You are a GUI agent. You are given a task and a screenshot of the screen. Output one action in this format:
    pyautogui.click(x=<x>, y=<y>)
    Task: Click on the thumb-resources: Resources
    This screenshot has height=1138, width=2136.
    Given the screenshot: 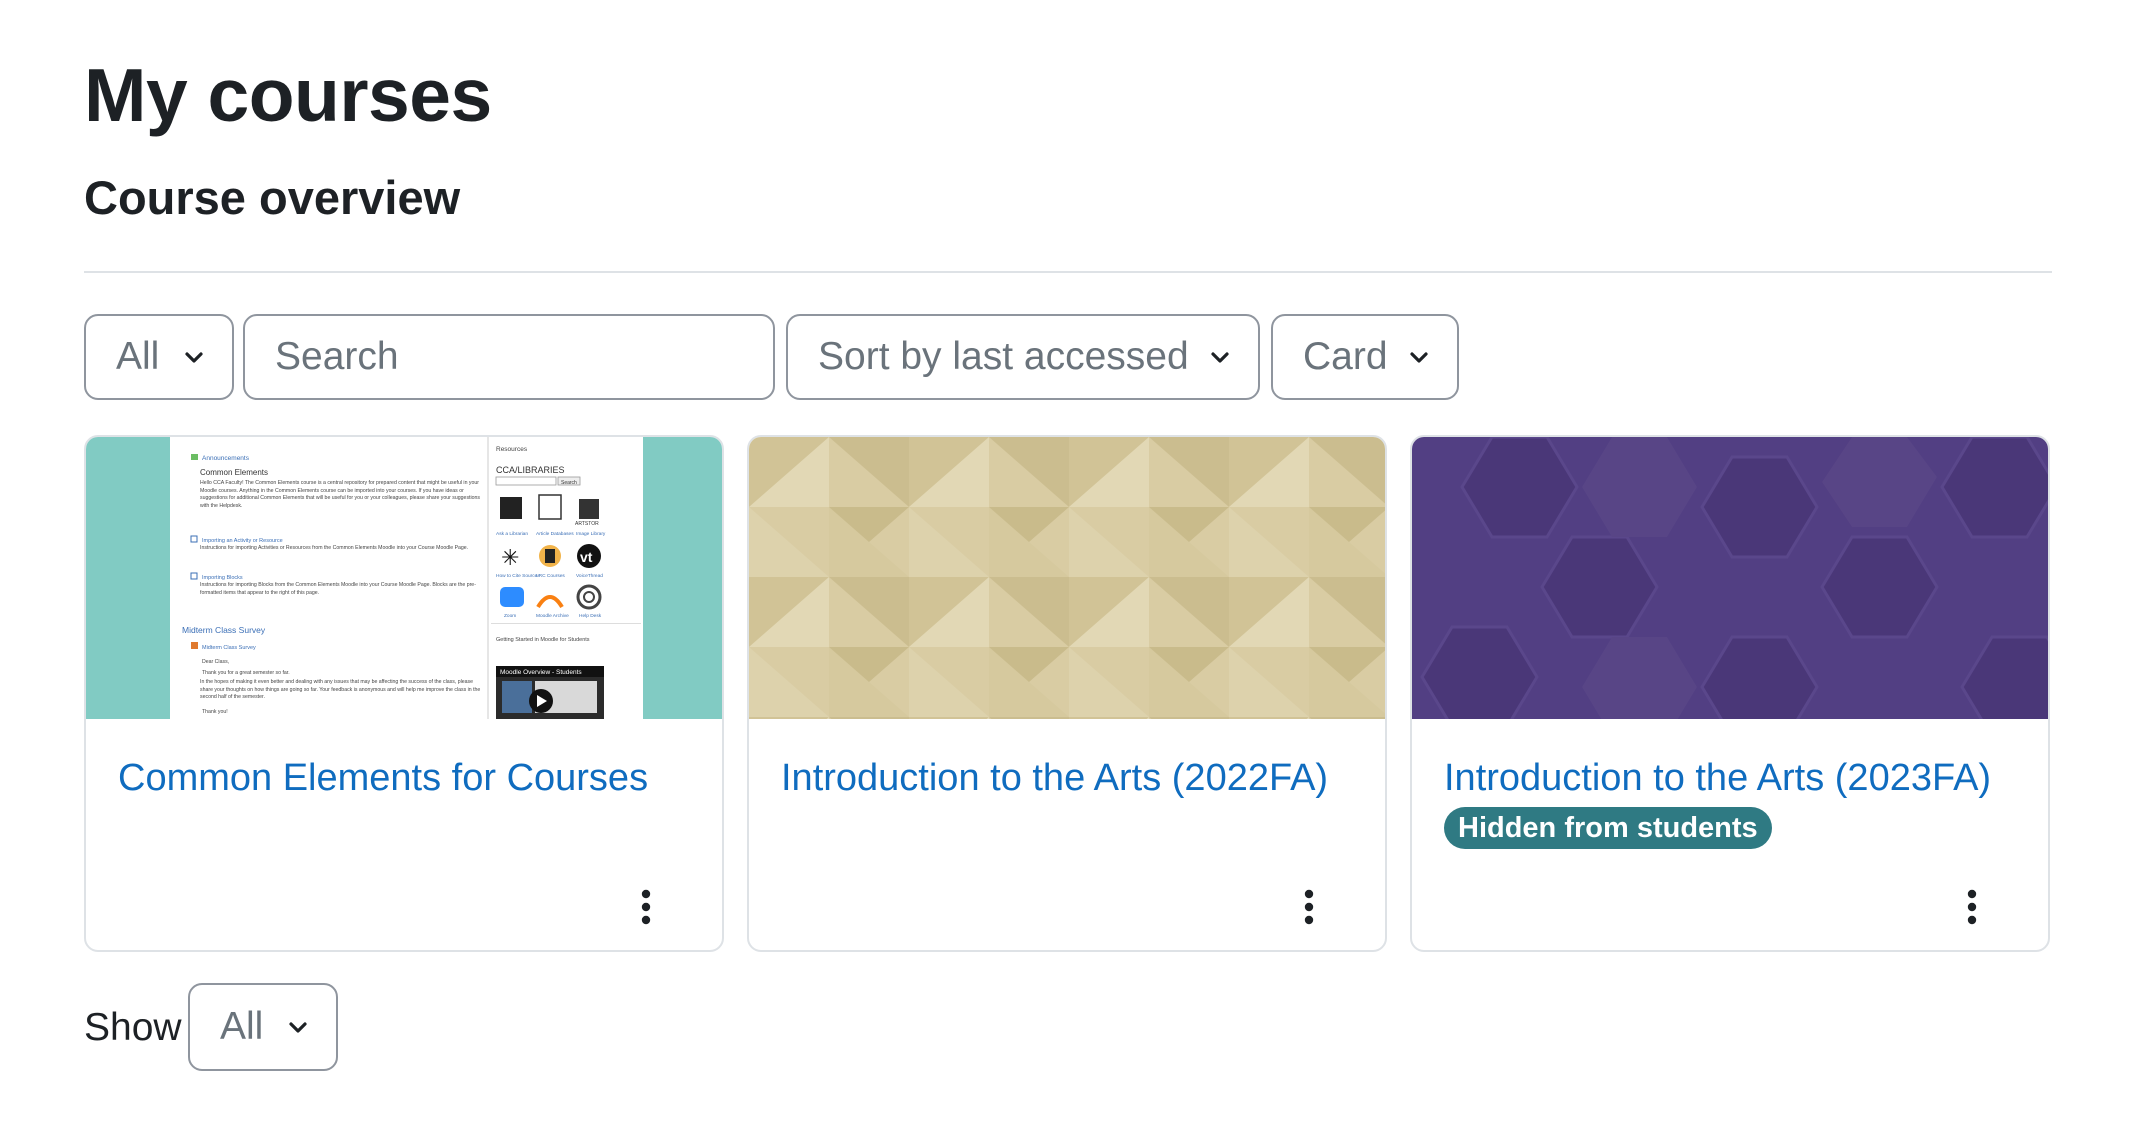 What is the action you would take?
    pyautogui.click(x=512, y=449)
    